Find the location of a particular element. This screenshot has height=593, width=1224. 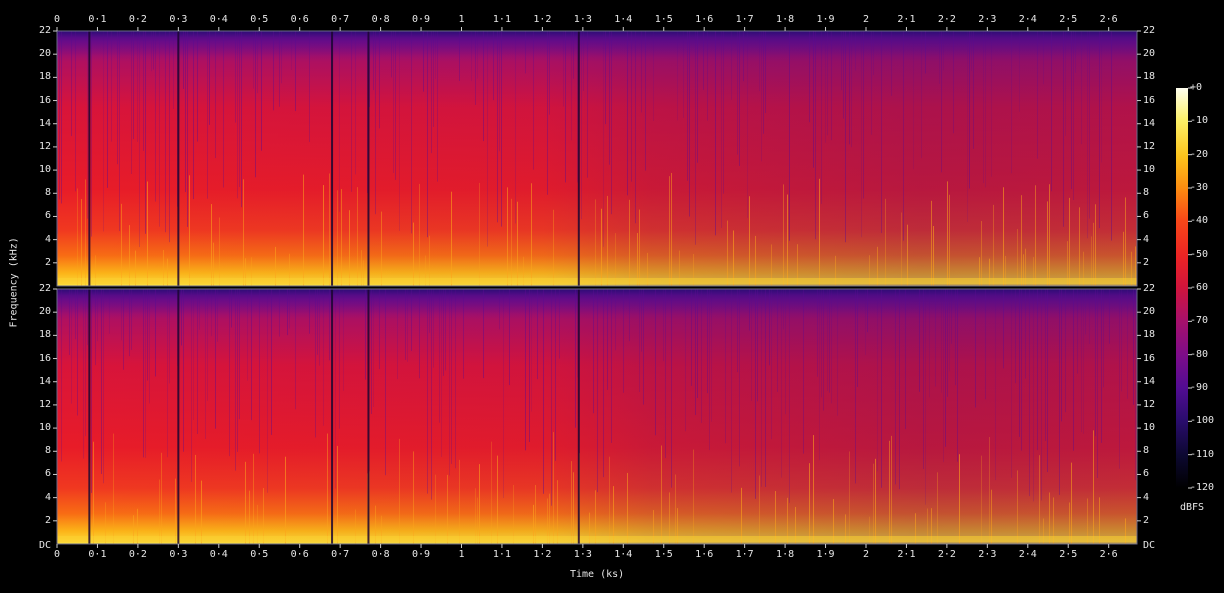

x-tick-label-top: 2·4 is located at coordinates (1027, 19).